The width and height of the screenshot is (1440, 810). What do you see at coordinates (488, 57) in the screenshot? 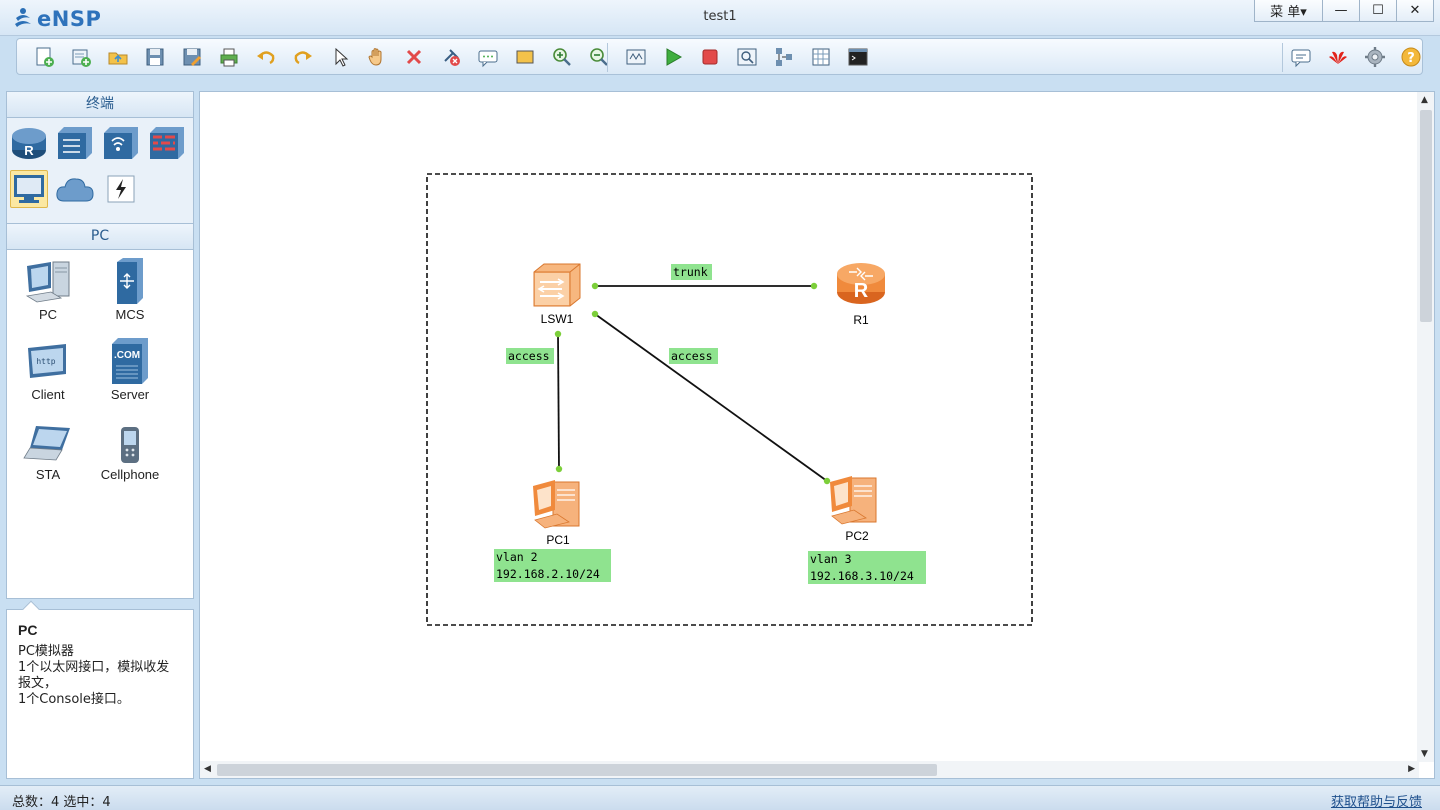
I see `add-text-icon` at bounding box center [488, 57].